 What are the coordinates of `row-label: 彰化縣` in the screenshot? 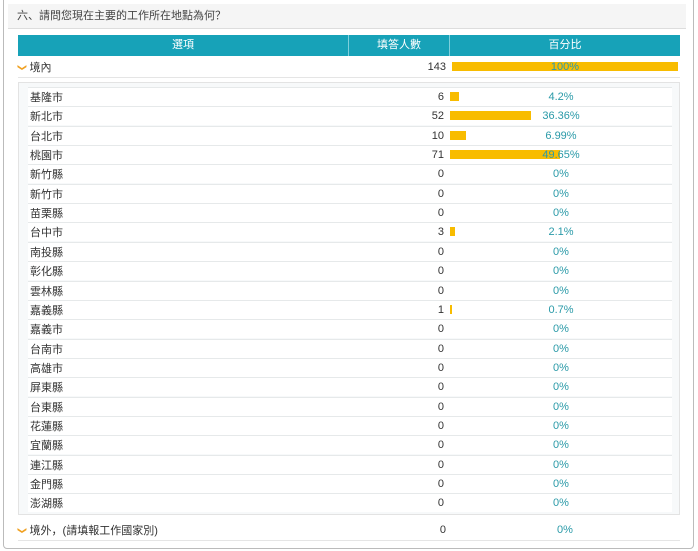 It's located at (46, 272).